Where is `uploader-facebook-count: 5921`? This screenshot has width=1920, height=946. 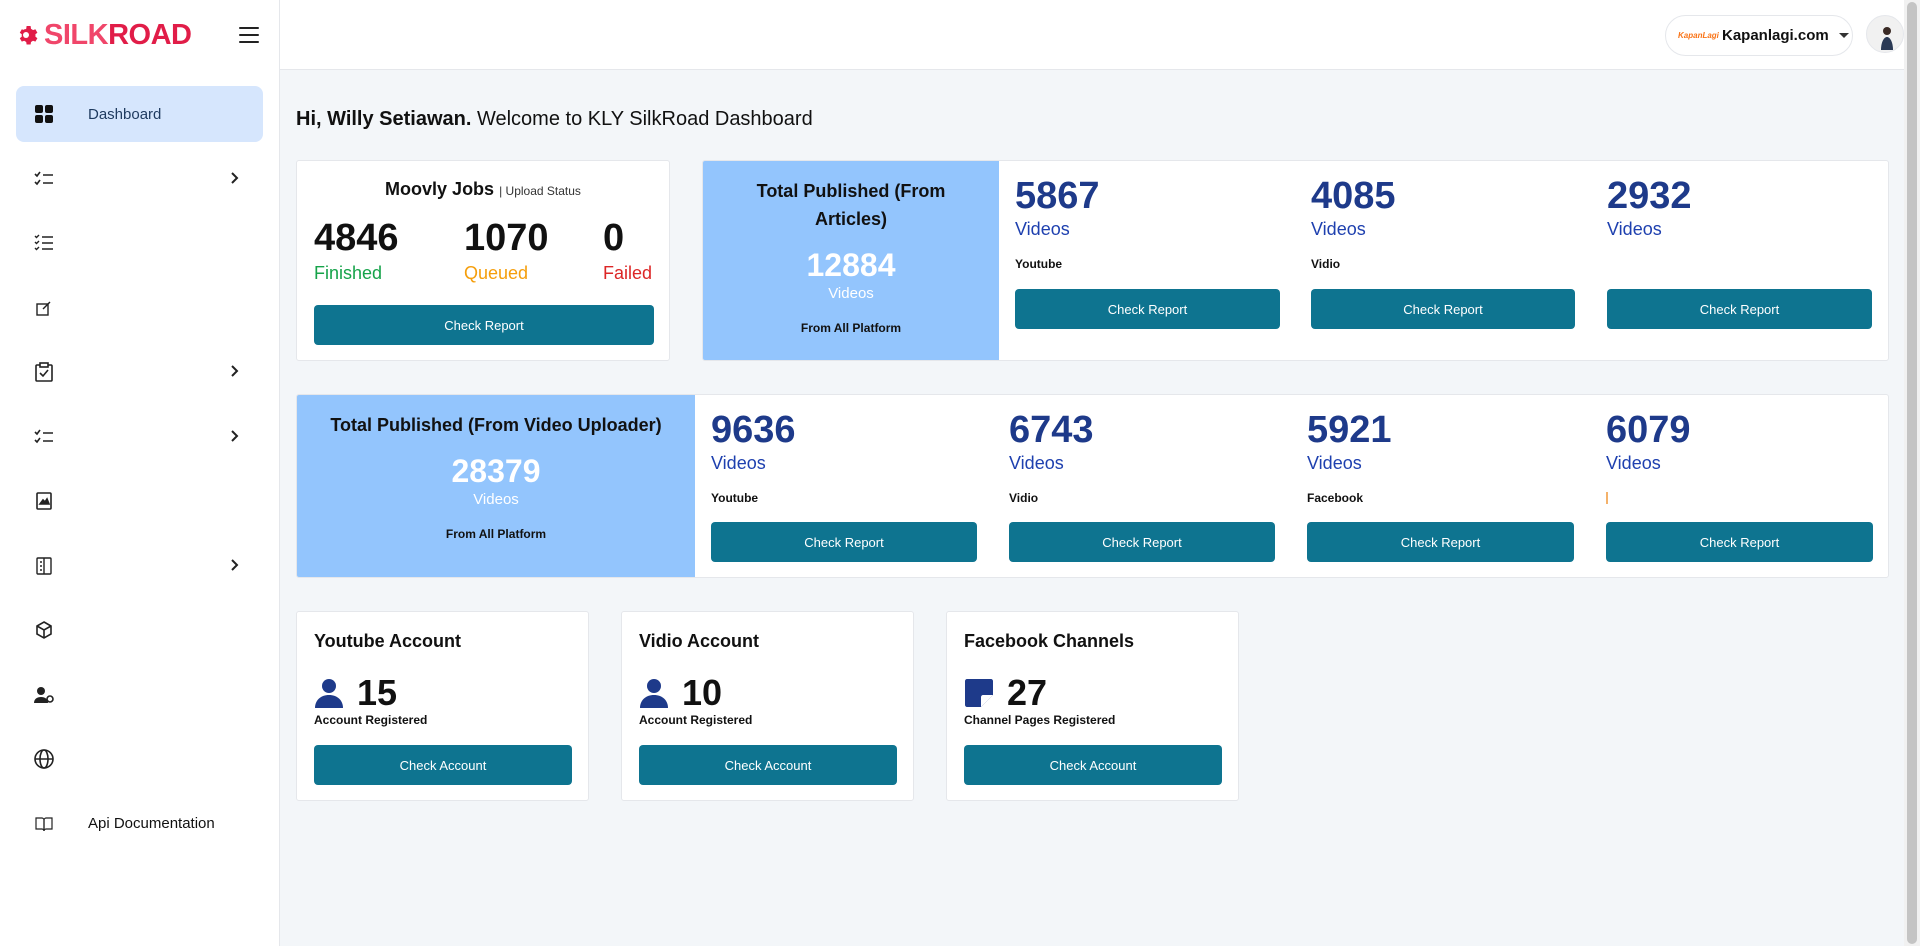 uploader-facebook-count: 5921 is located at coordinates (1349, 430).